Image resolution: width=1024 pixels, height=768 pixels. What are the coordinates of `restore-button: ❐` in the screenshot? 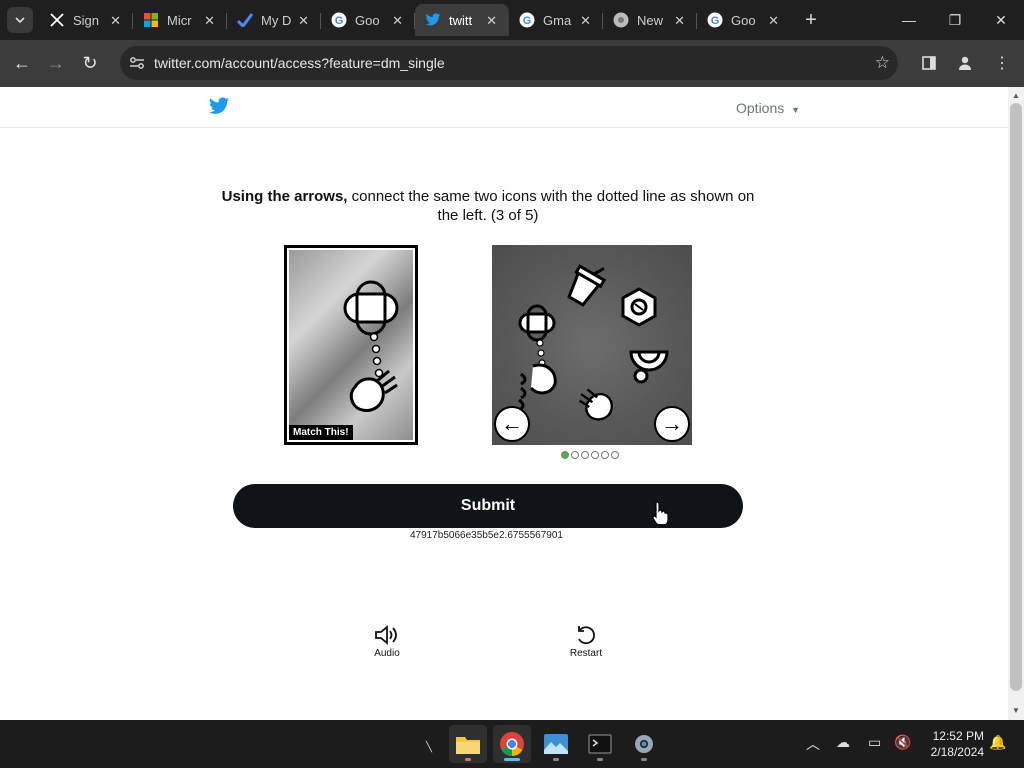 It's located at (955, 20).